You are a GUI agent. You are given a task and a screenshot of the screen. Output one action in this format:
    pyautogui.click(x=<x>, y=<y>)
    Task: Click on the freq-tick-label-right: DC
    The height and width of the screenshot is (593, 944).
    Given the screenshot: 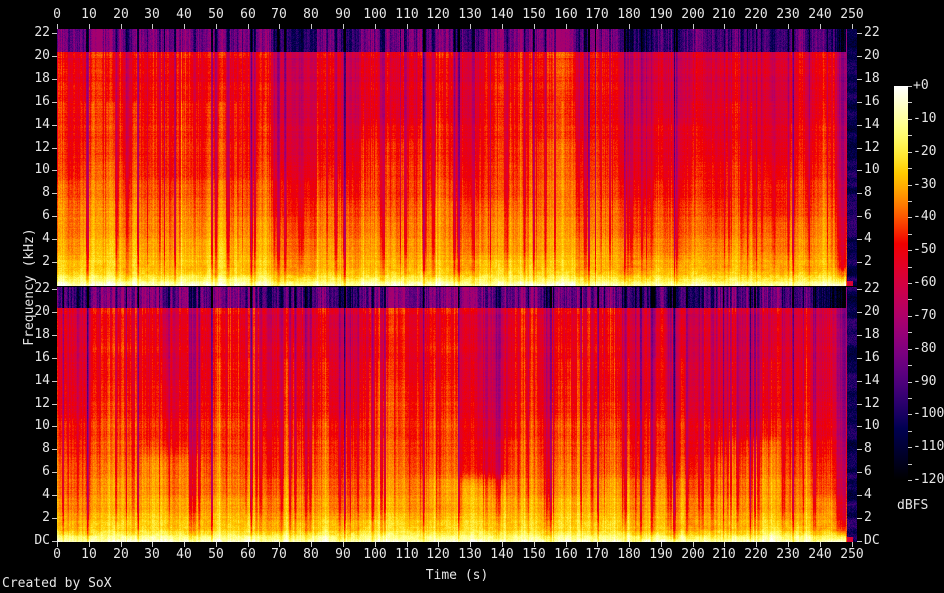 What is the action you would take?
    pyautogui.click(x=872, y=540)
    